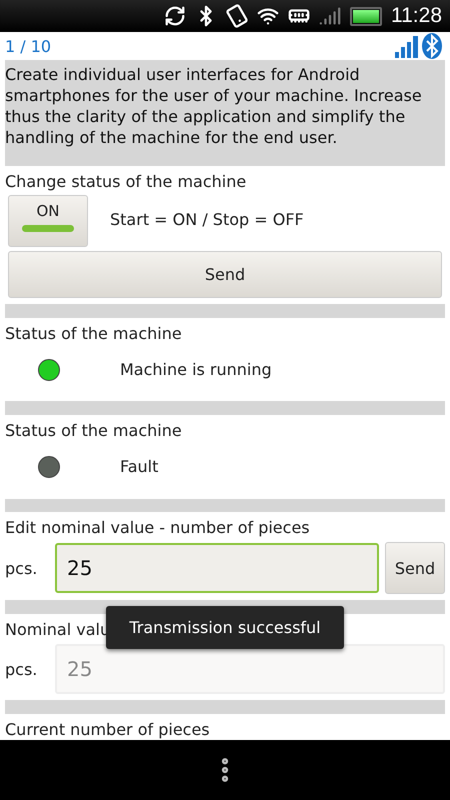  I want to click on description-text: Create individual user interfaces for Android smartphones for the user of your machine. Increase thus the clarity of the application and simplify the handling of the machine for the end user., so click(225, 113).